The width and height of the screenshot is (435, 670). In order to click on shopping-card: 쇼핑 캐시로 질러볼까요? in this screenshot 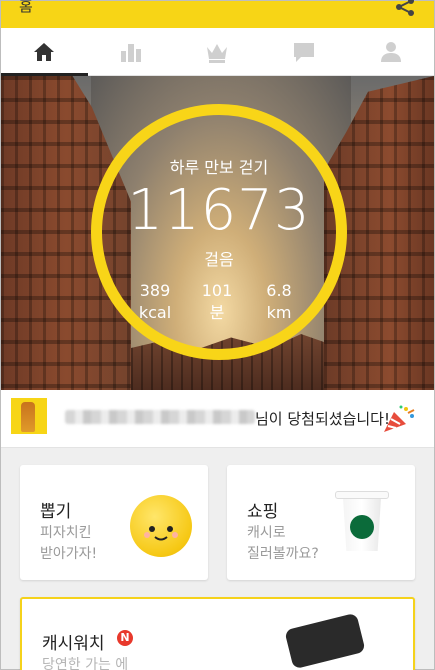, I will do `click(321, 522)`.